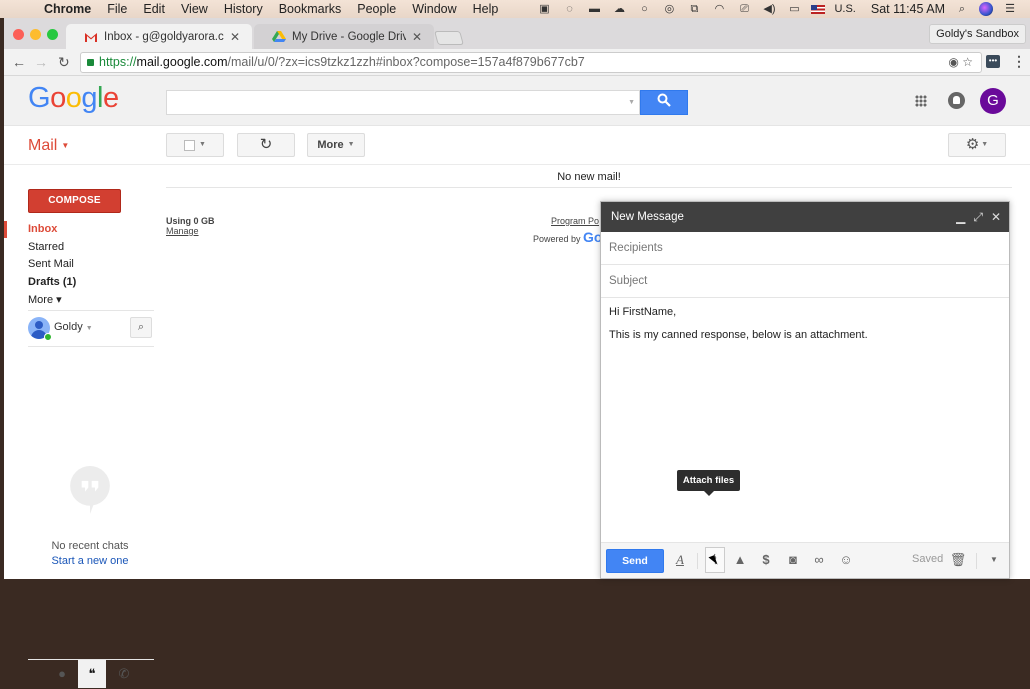 This screenshot has width=1030, height=689. What do you see at coordinates (993, 61) in the screenshot?
I see `extension-icon: •••` at bounding box center [993, 61].